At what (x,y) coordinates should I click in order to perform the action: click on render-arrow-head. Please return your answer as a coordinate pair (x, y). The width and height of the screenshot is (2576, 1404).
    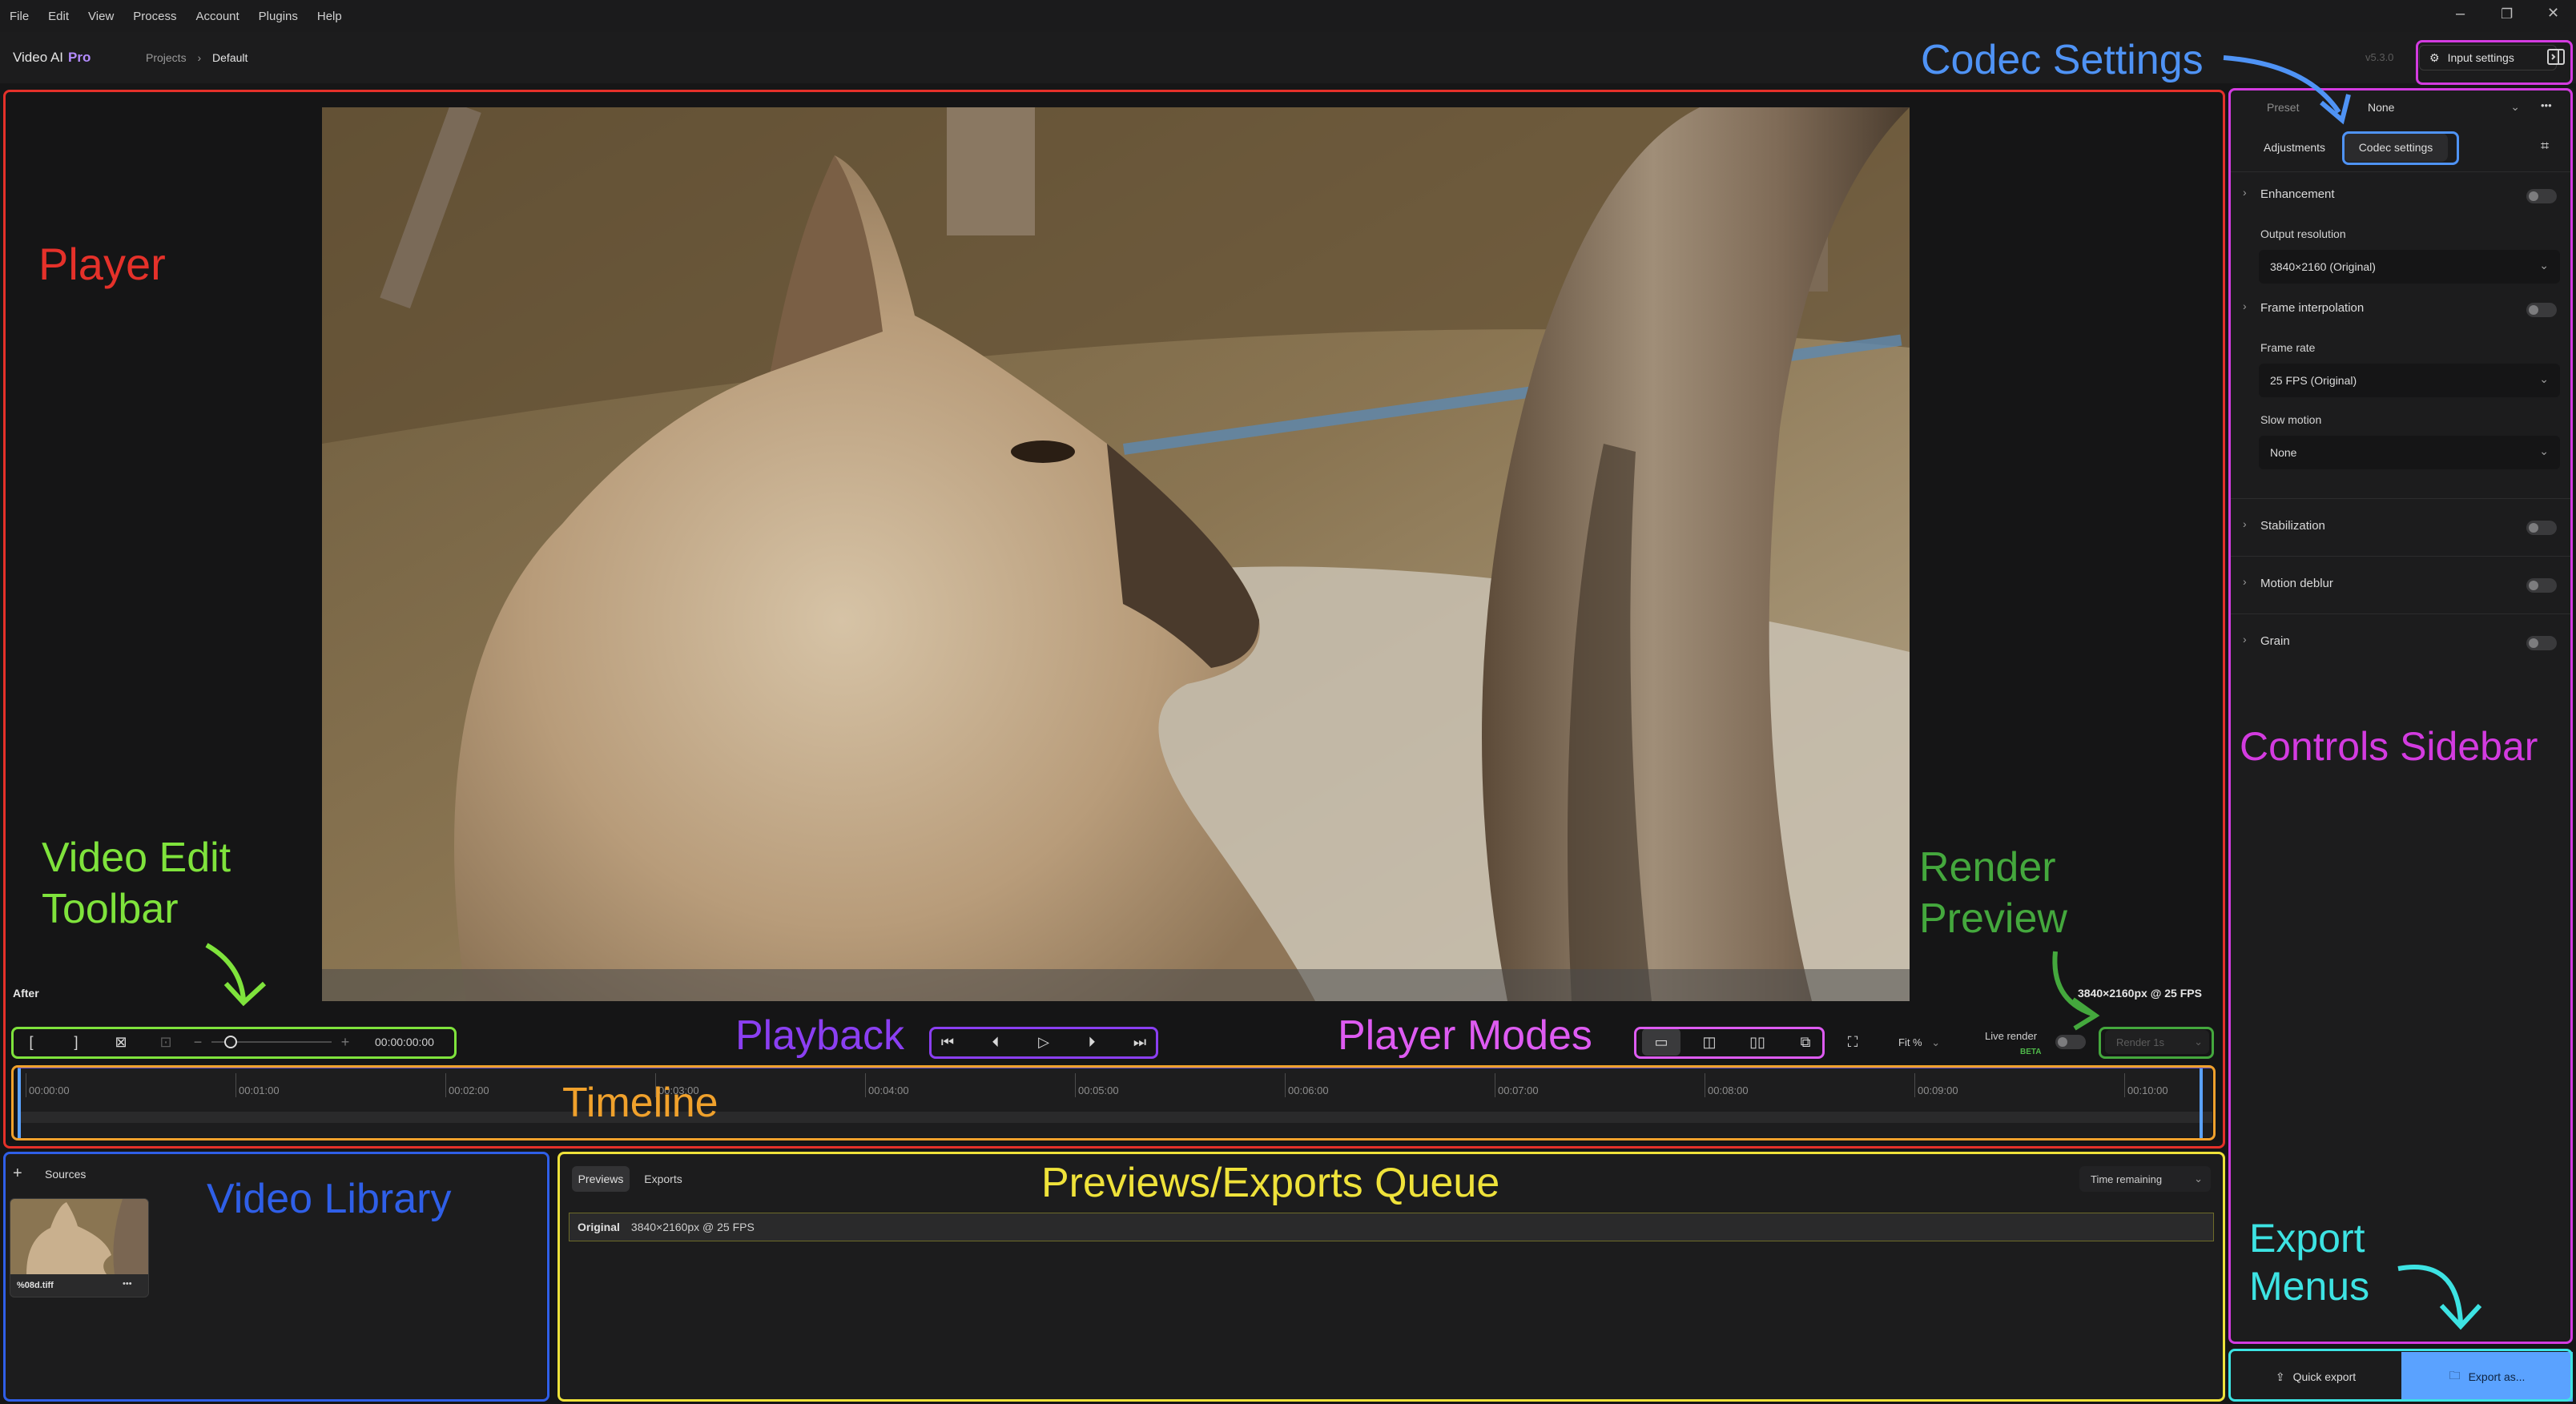
    Looking at the image, I should click on (2085, 1014).